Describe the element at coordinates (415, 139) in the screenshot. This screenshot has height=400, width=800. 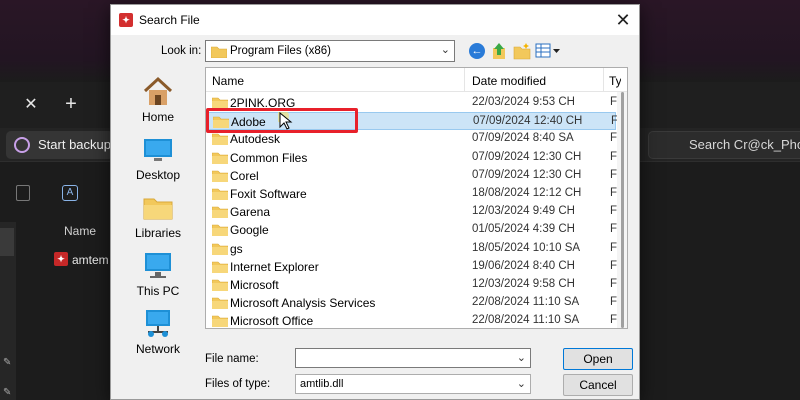
I see `file-row: Autodesk07/09/2024 8:40 SAFil` at that location.